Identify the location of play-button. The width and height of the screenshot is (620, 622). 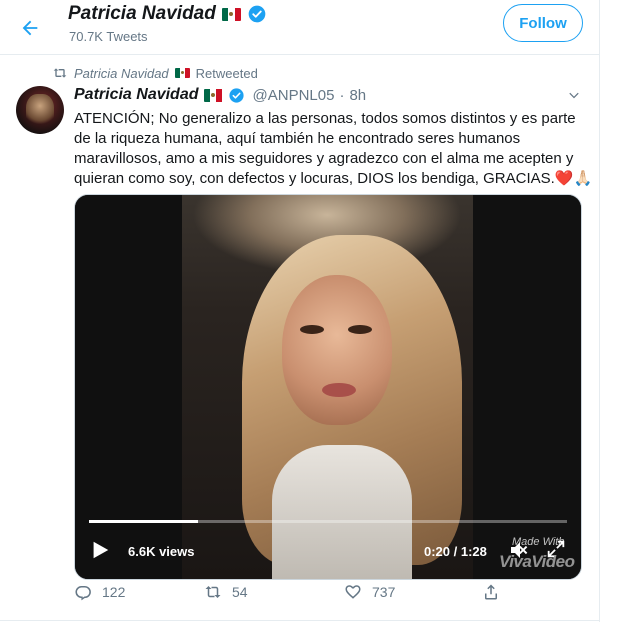
(100, 550).